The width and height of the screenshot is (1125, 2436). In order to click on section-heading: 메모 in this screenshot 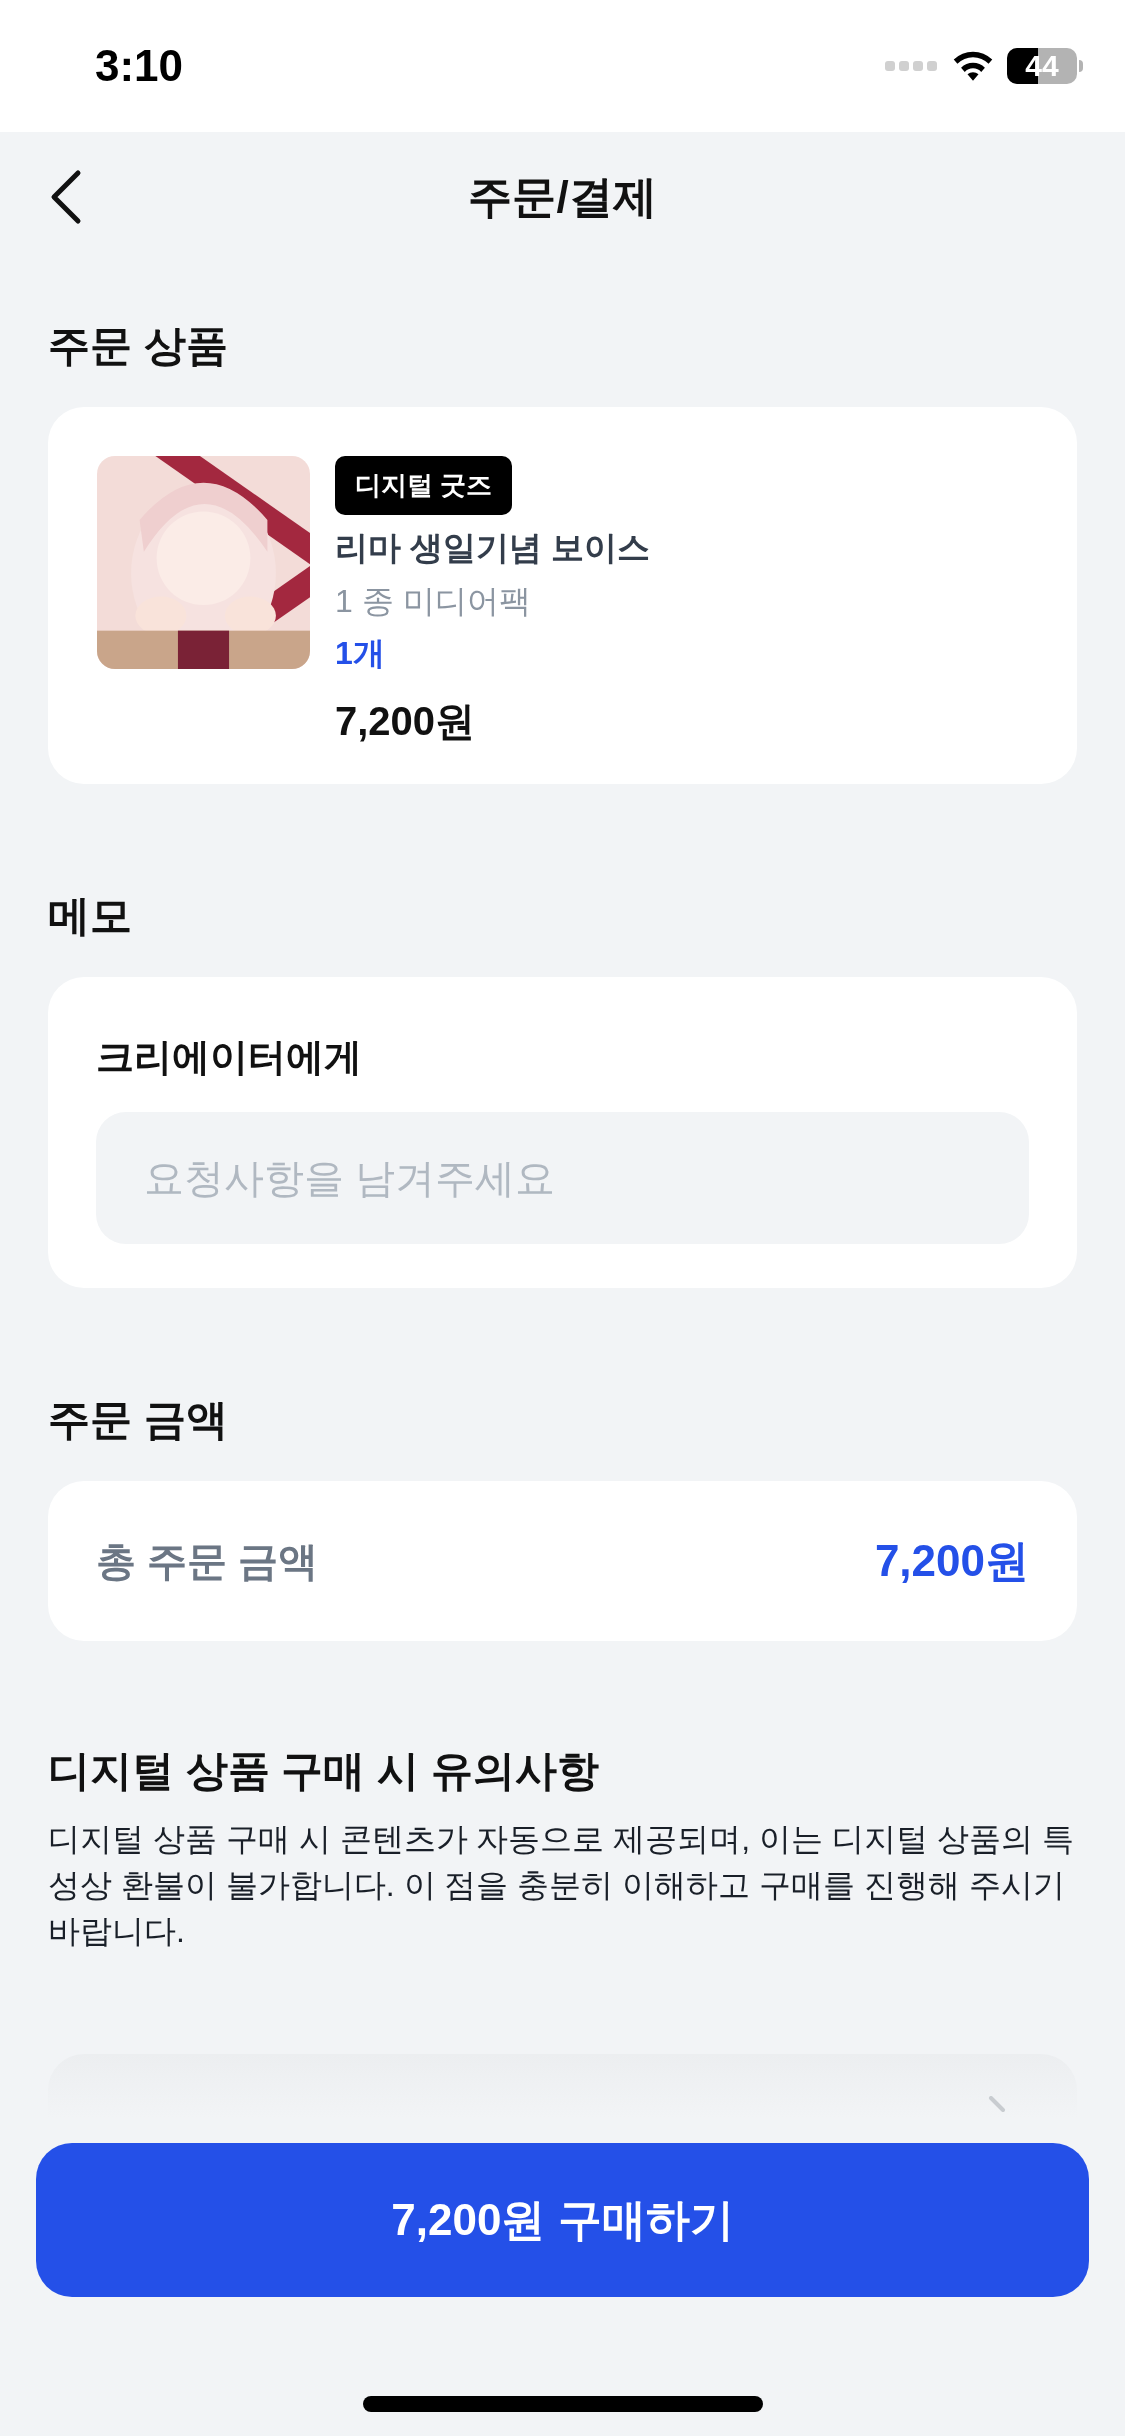, I will do `click(90, 916)`.